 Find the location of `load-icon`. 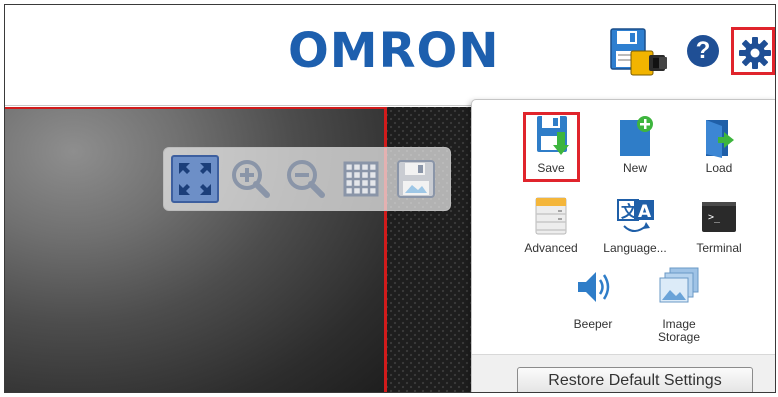

load-icon is located at coordinates (719, 137).